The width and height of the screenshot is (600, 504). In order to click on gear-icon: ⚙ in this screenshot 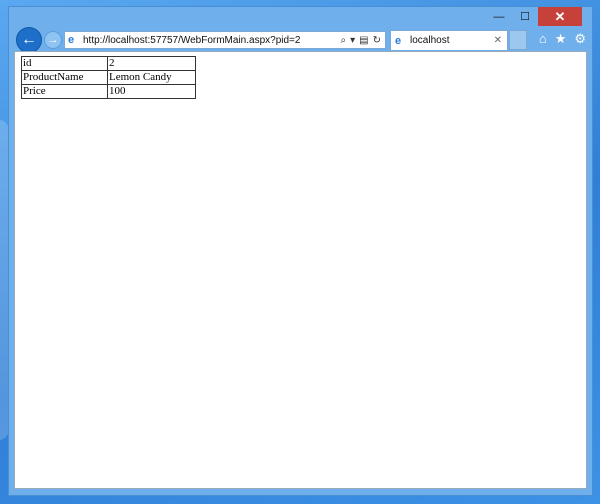, I will do `click(580, 39)`.